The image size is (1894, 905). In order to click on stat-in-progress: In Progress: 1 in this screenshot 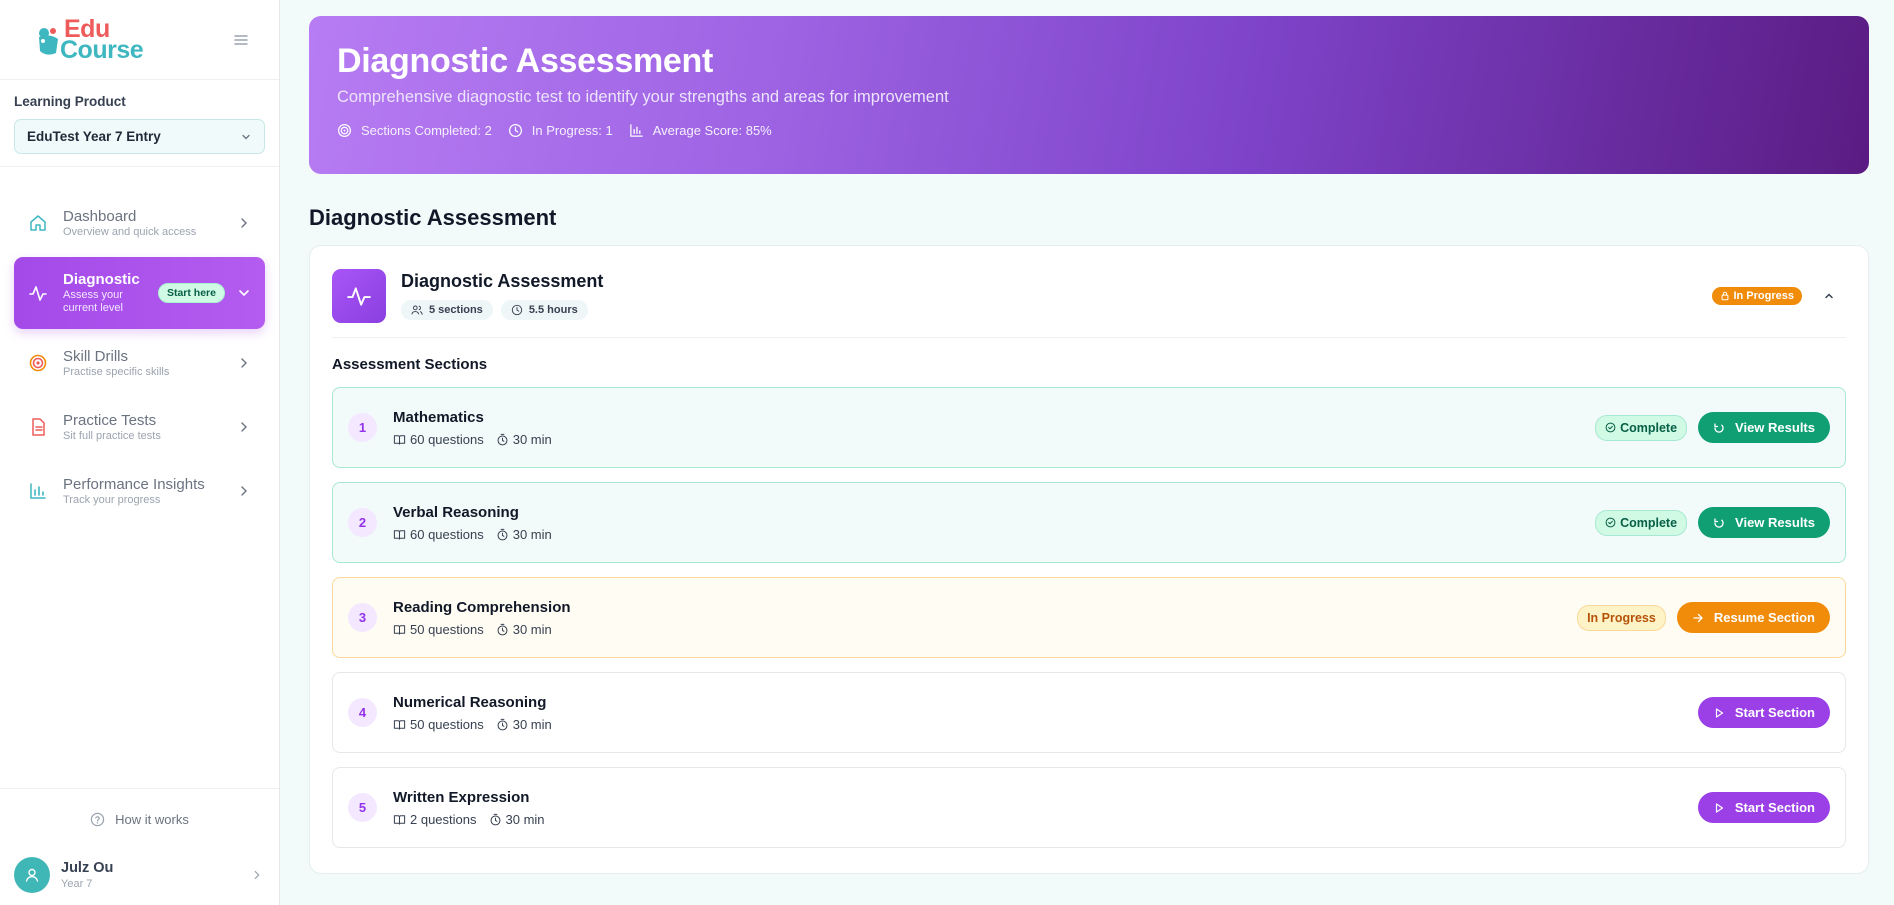, I will do `click(560, 130)`.